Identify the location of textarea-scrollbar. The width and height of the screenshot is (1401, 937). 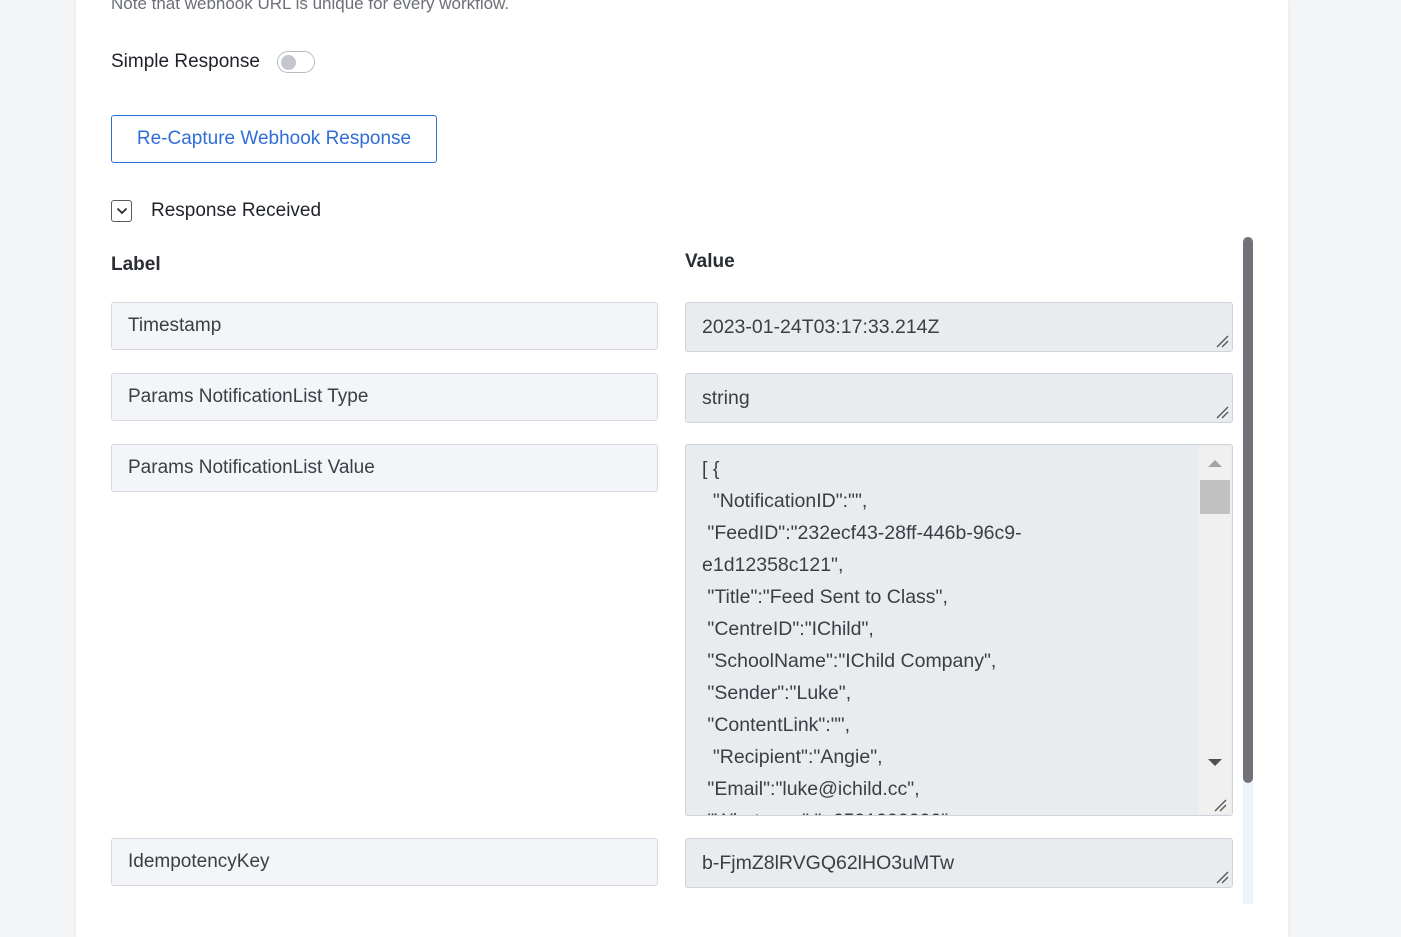
(1215, 630).